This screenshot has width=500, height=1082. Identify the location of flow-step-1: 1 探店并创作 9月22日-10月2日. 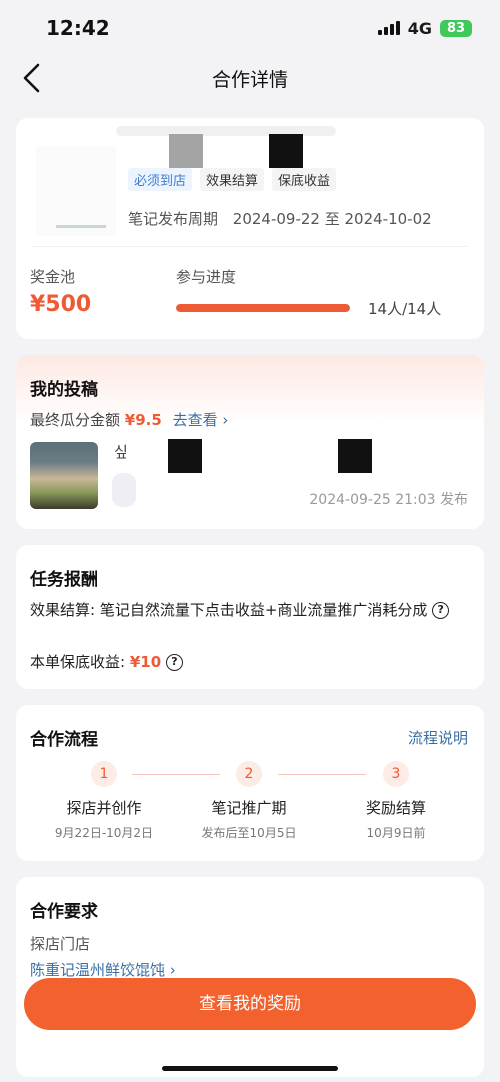
(104, 801).